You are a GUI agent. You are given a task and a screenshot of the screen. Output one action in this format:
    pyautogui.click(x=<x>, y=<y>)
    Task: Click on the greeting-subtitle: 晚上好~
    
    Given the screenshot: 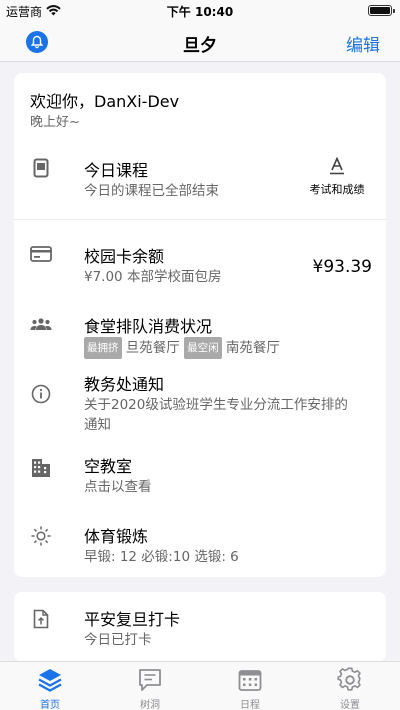 What is the action you would take?
    pyautogui.click(x=55, y=122)
    